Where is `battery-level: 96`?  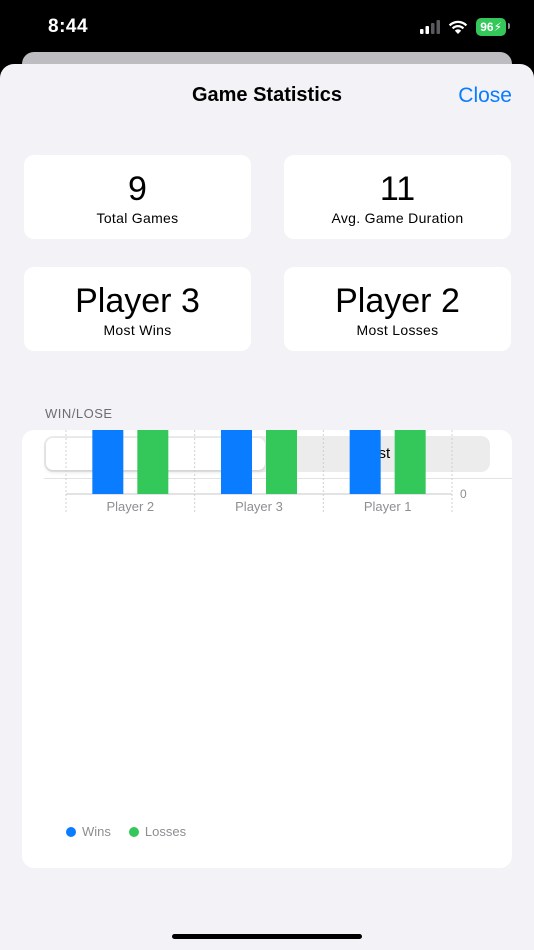 battery-level: 96 is located at coordinates (487, 27).